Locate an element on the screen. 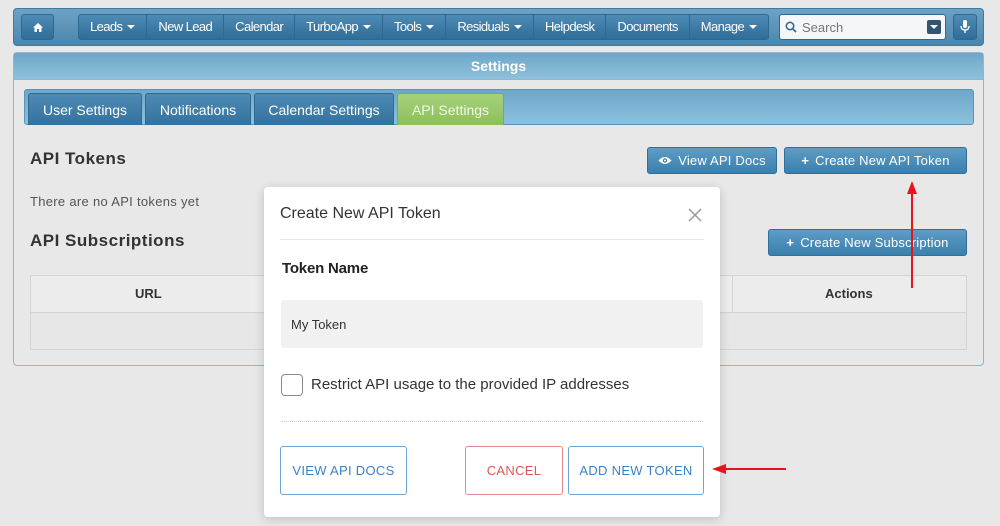  view-api-docs-button: View API Docs is located at coordinates (712, 160).